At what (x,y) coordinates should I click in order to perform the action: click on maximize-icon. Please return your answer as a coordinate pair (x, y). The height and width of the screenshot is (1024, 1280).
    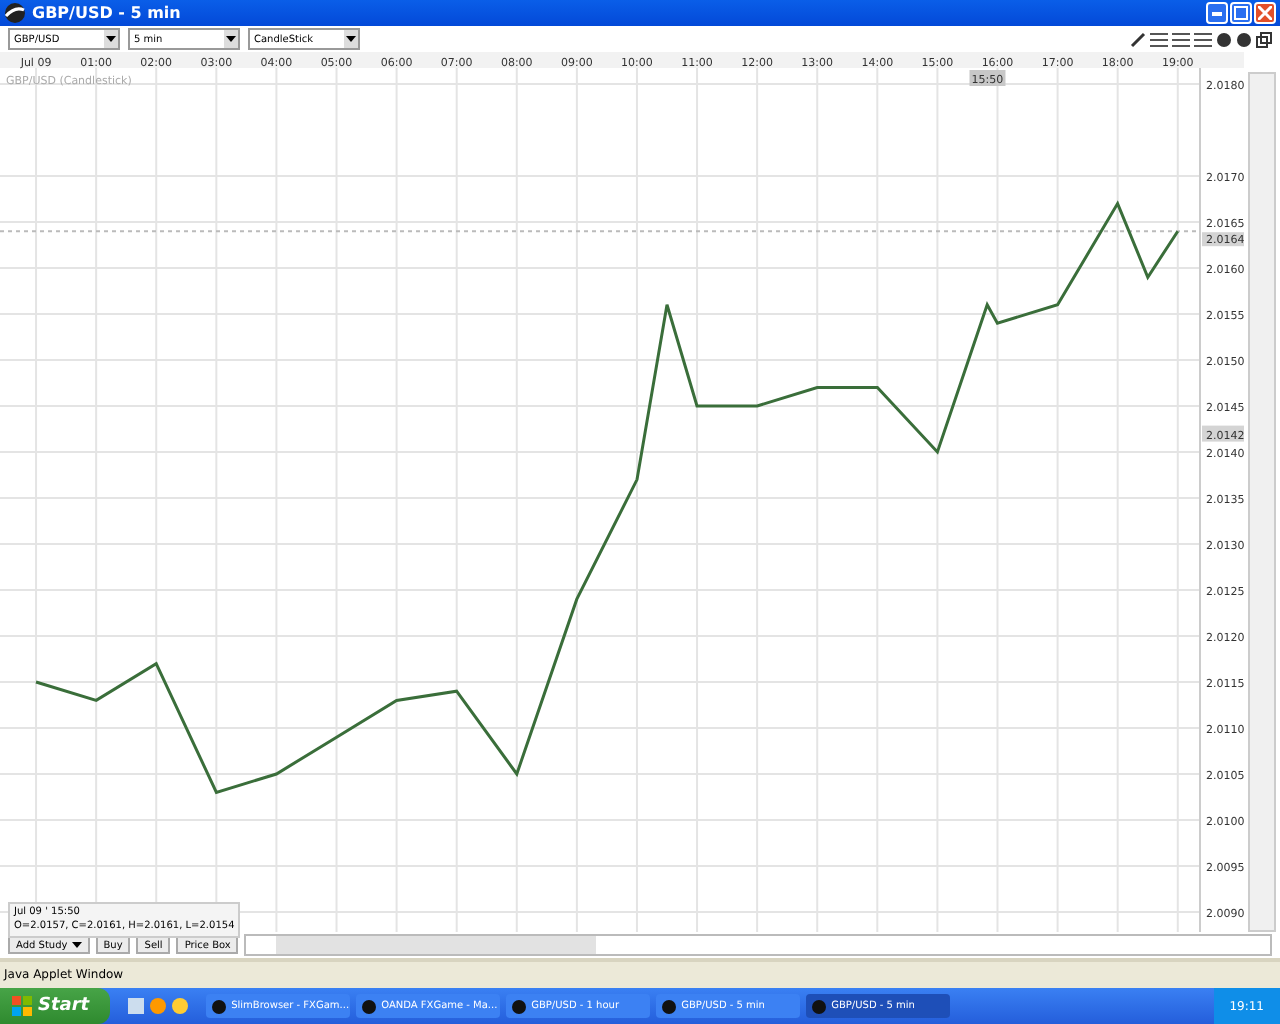
    Looking at the image, I should click on (1241, 13).